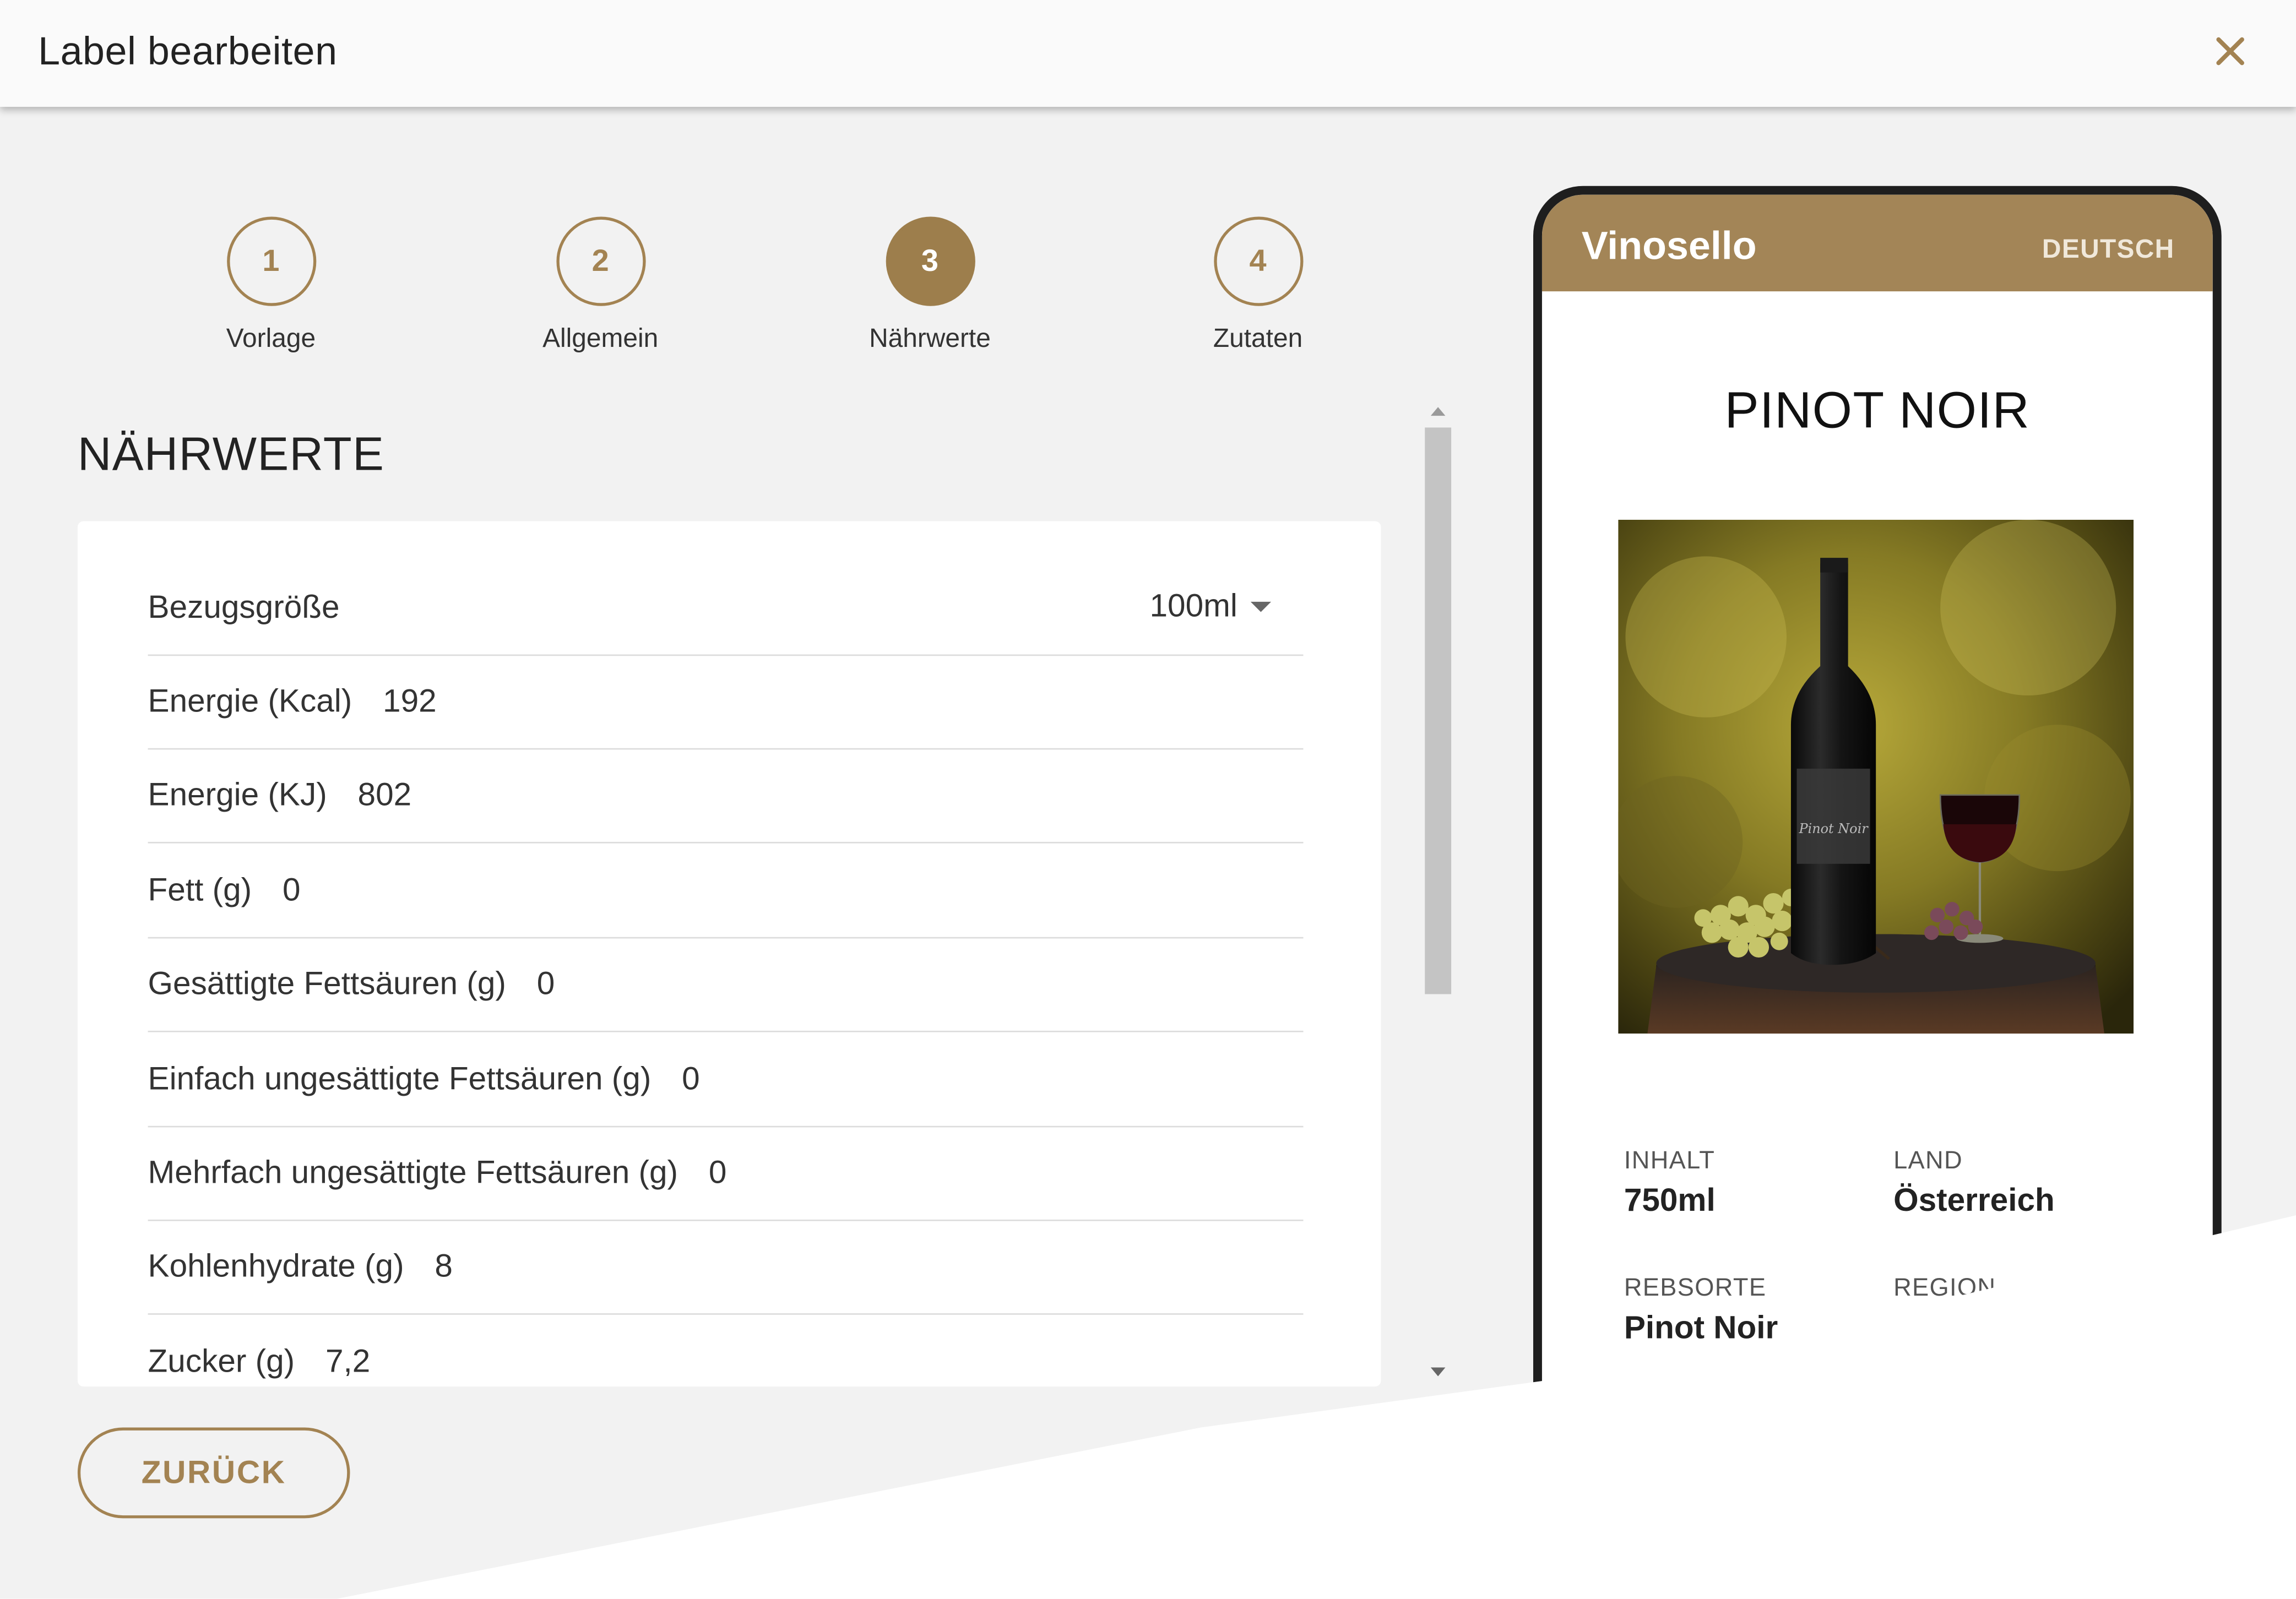 The height and width of the screenshot is (1599, 2296). Describe the element at coordinates (1945, 1288) in the screenshot. I see `region-label: REGION` at that location.